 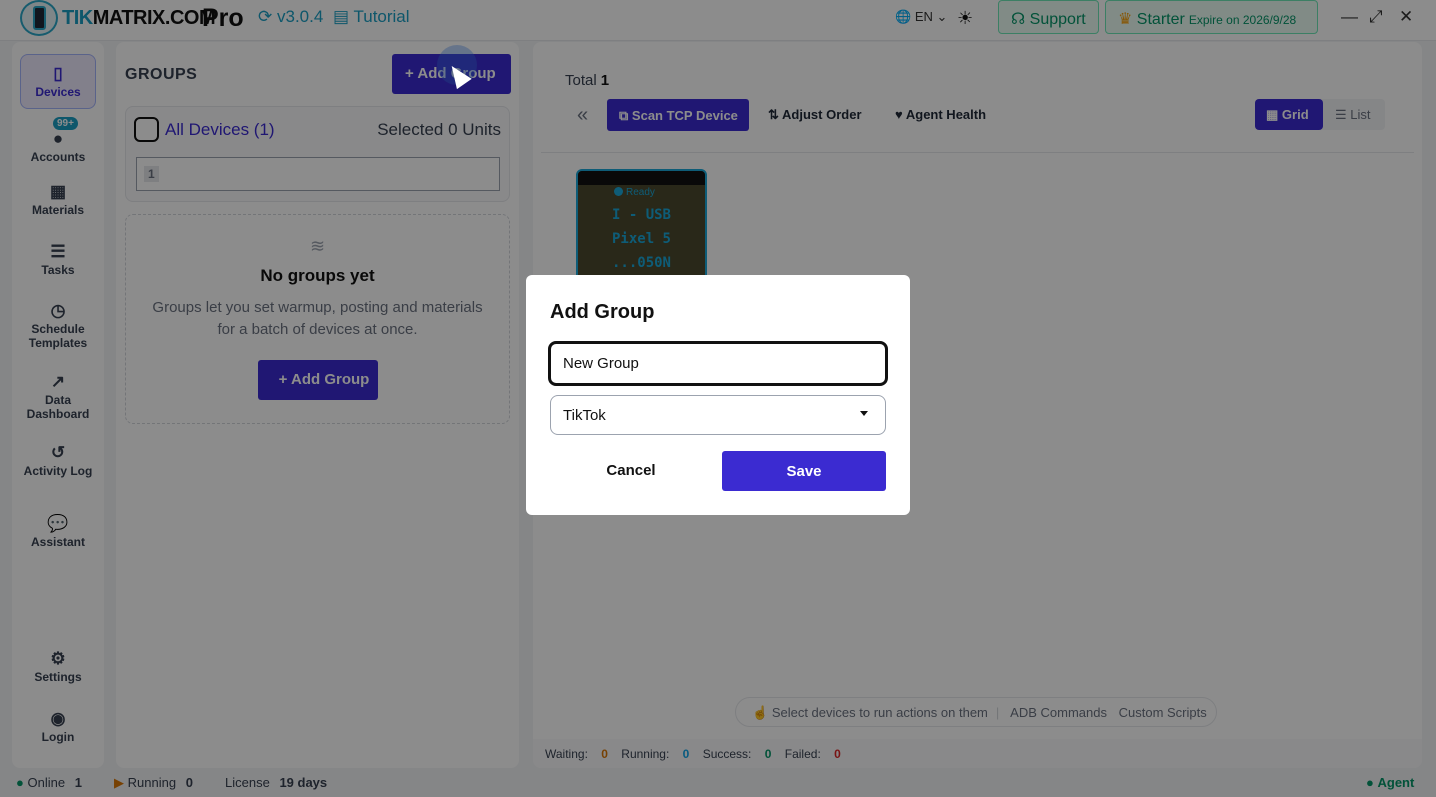 I want to click on dropdown-caret-icon, so click(x=864, y=413).